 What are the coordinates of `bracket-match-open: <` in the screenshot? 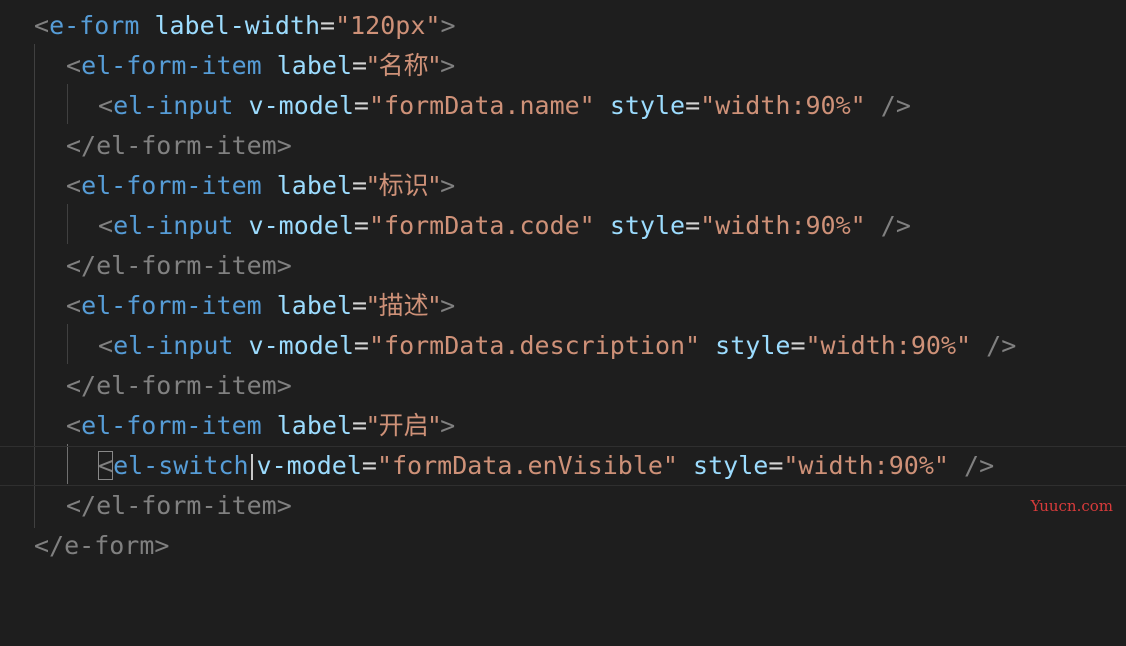 It's located at (106, 465).